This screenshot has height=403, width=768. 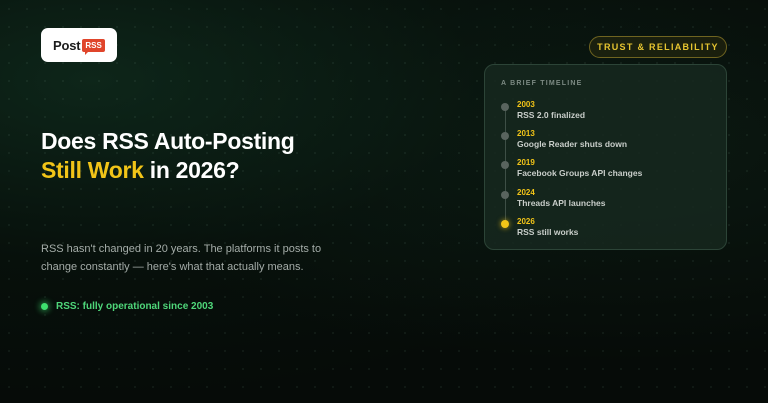 What do you see at coordinates (526, 221) in the screenshot?
I see `timeline-year: 2026` at bounding box center [526, 221].